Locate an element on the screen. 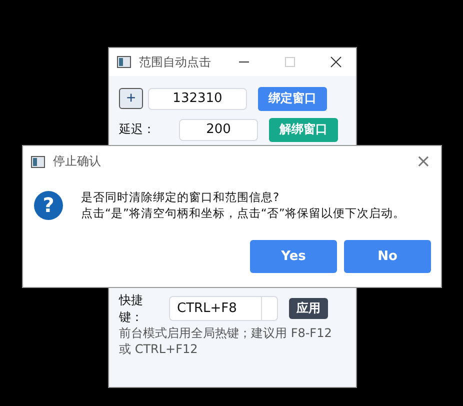  delay-label: 延迟： is located at coordinates (137, 129).